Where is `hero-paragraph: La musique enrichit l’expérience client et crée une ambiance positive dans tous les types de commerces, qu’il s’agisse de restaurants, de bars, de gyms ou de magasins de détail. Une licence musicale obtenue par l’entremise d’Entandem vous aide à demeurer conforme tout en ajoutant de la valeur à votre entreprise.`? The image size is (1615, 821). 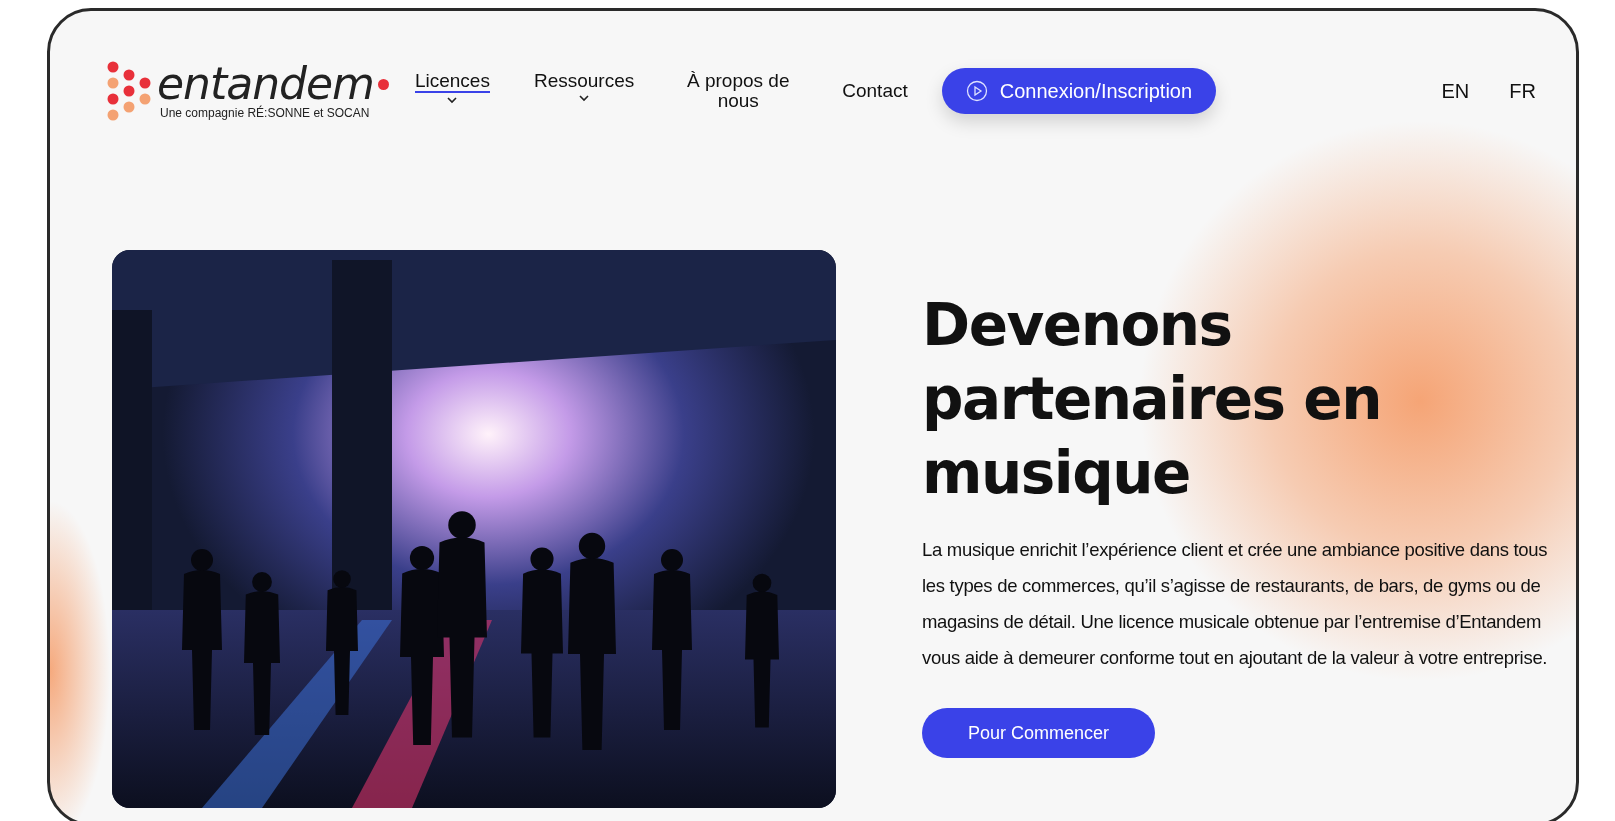
hero-paragraph: La musique enrichit l’expérience client et crée une ambiance positive dans tous les types de commerces, qu’il s’agisse de restaurants, de bars, de gyms ou de magasins de détail. Une licence musicale obtenue par l’entremise d’Entandem vous aide à demeurer conforme tout en ajoutant de la valeur à votre entreprise. is located at coordinates (1235, 604).